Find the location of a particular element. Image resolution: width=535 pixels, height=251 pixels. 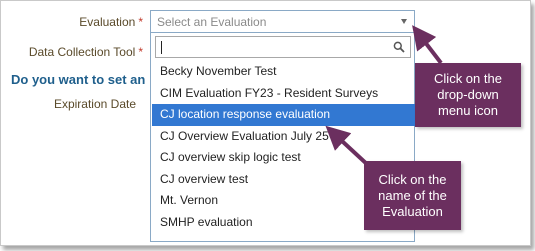

callout-dropdown-icon: Click on the drop-down menu icon is located at coordinates (468, 95).